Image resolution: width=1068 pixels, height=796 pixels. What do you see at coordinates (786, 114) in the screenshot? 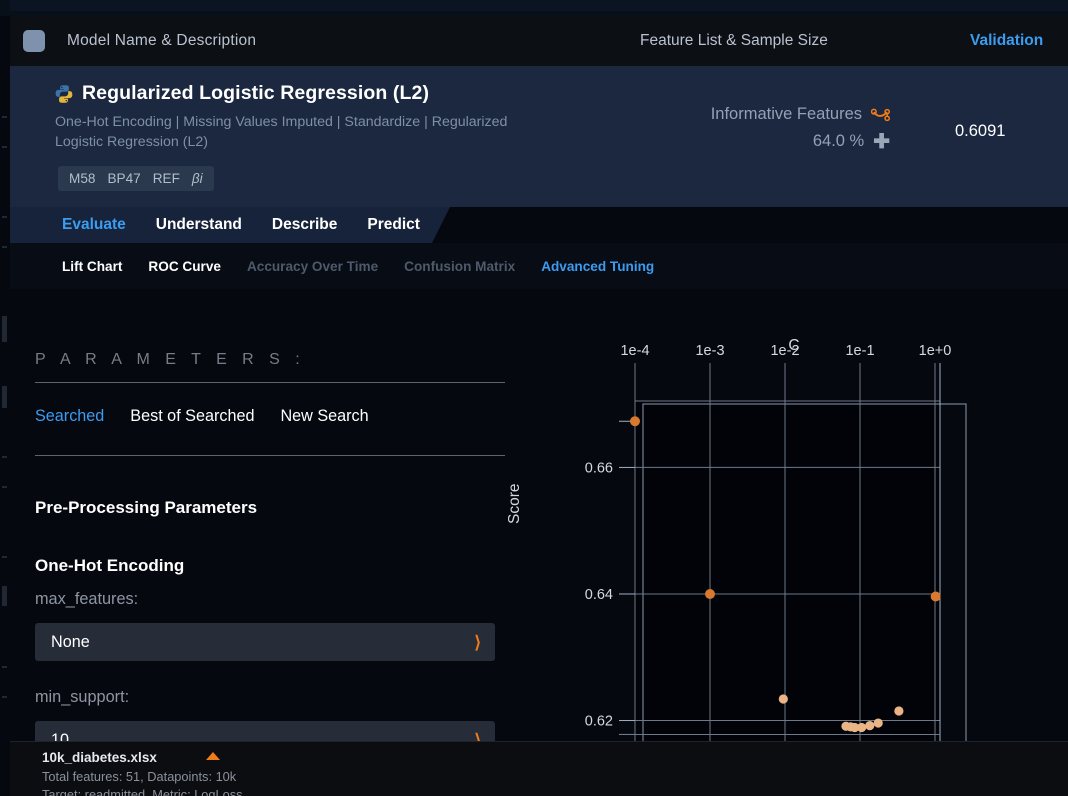
I see `informative-features-label: Informative Features` at bounding box center [786, 114].